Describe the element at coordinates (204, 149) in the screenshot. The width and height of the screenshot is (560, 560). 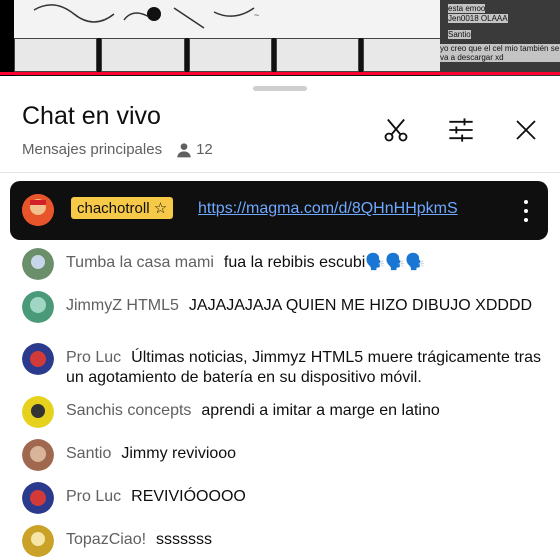
I see `viewer-count-value: 12` at that location.